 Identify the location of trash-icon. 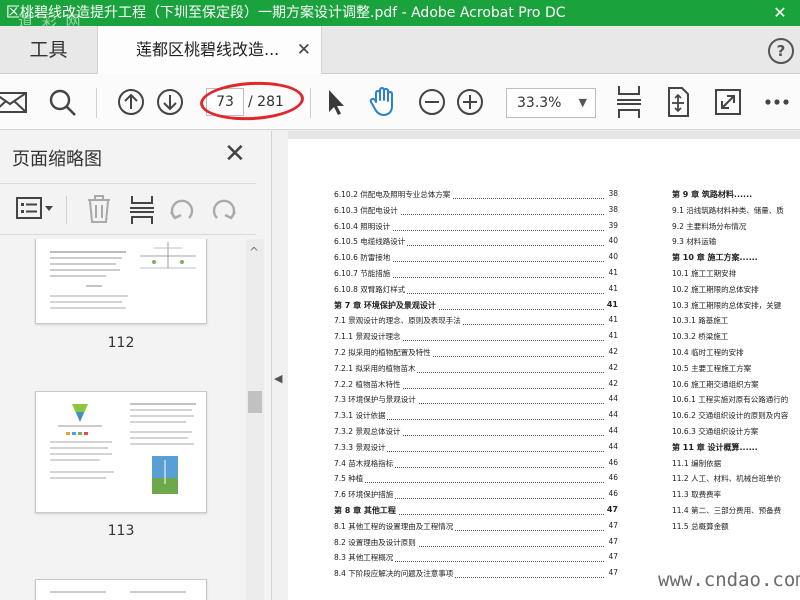
(99, 209).